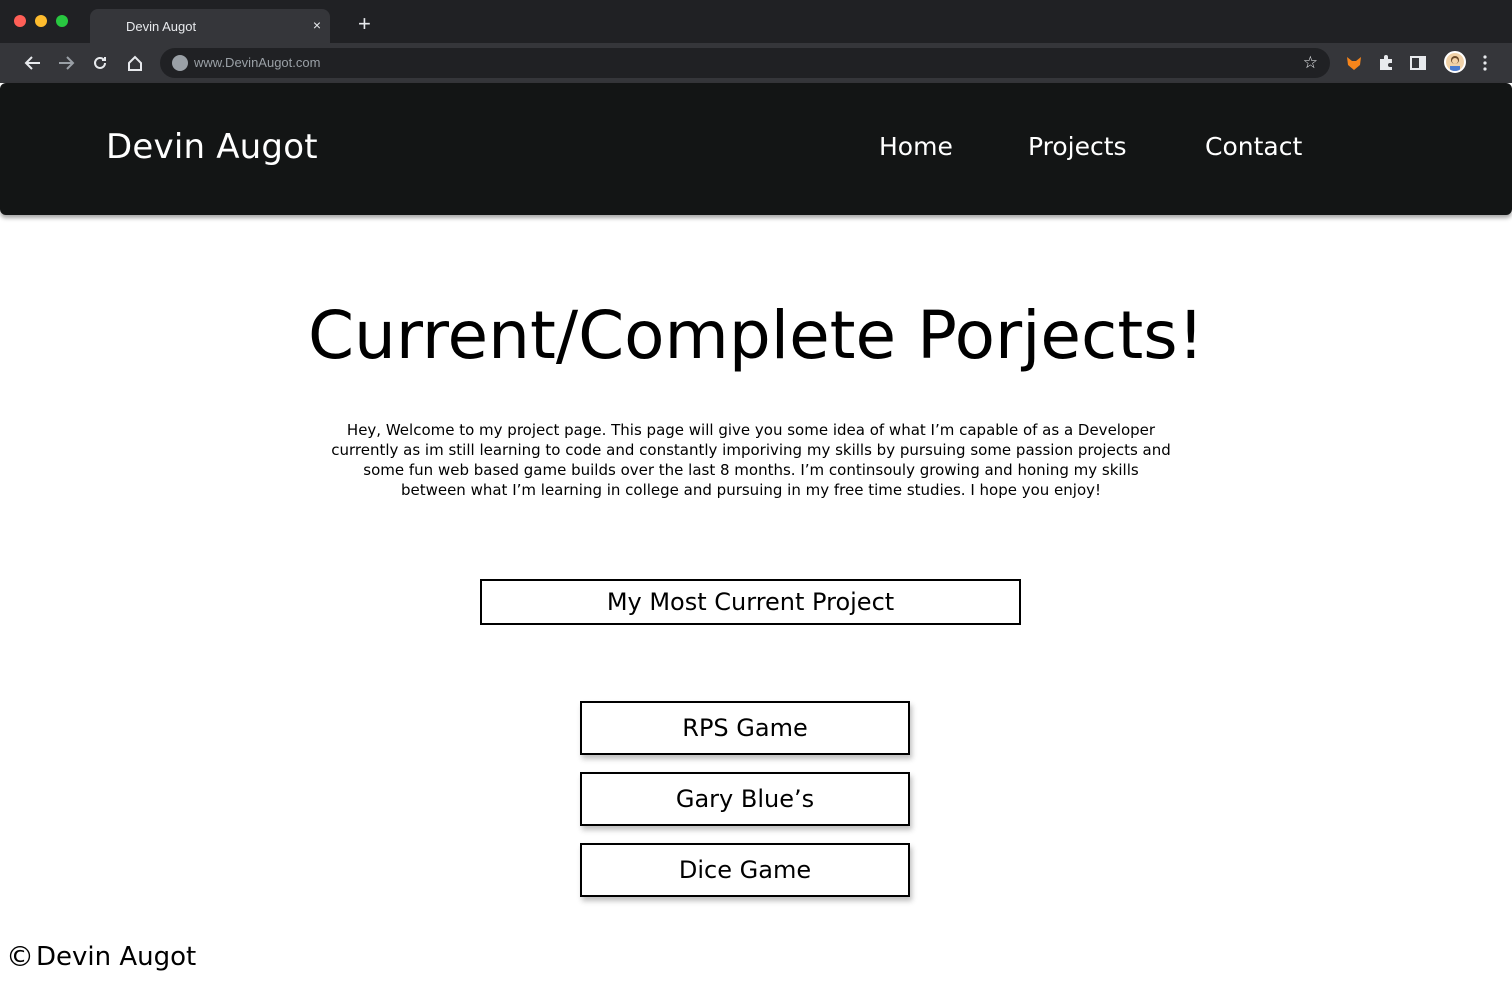 This screenshot has width=1512, height=982. What do you see at coordinates (33, 63) in the screenshot?
I see `back-icon` at bounding box center [33, 63].